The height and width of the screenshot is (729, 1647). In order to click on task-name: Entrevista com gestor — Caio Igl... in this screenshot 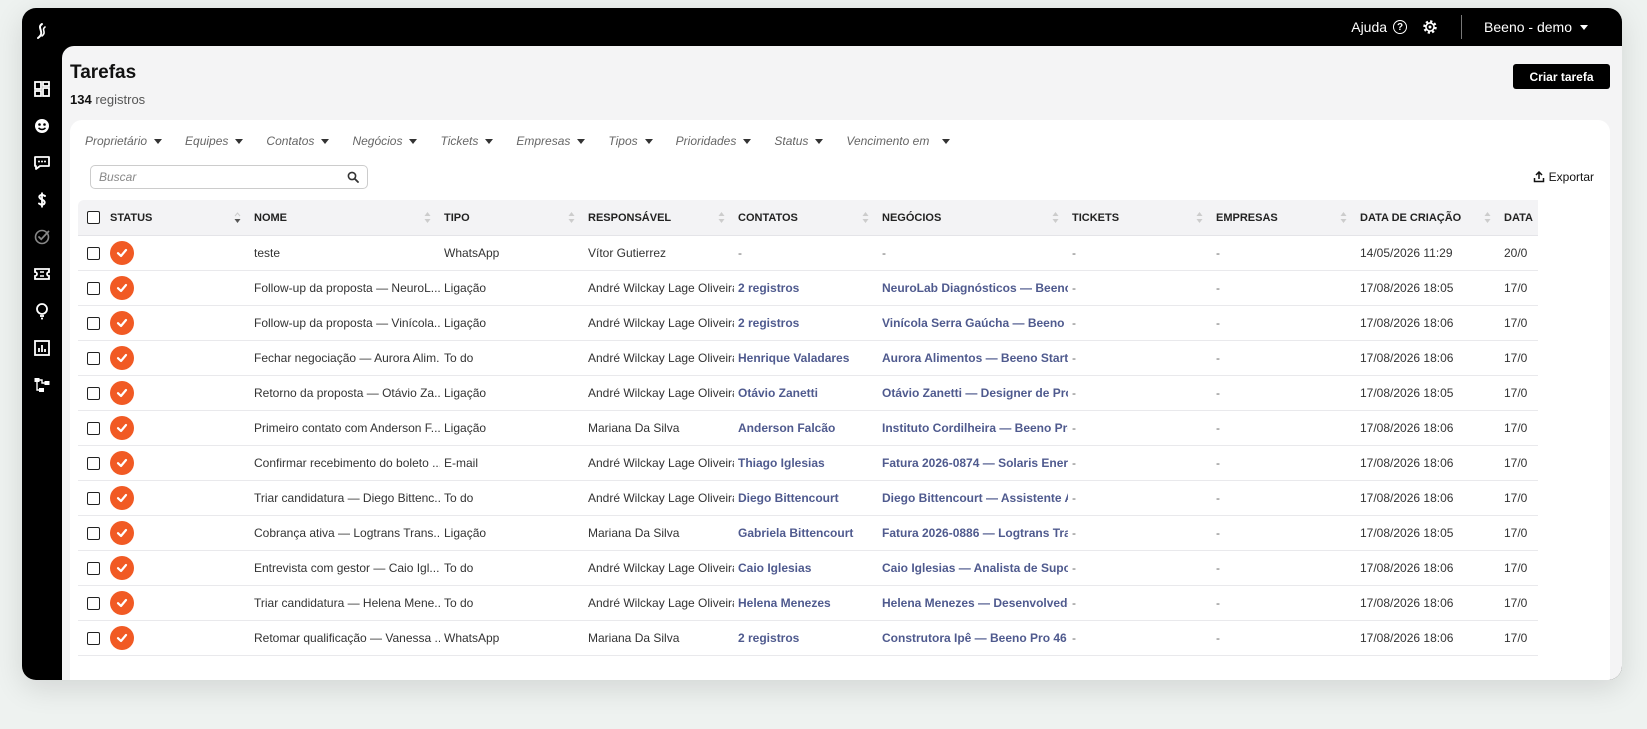, I will do `click(347, 568)`.